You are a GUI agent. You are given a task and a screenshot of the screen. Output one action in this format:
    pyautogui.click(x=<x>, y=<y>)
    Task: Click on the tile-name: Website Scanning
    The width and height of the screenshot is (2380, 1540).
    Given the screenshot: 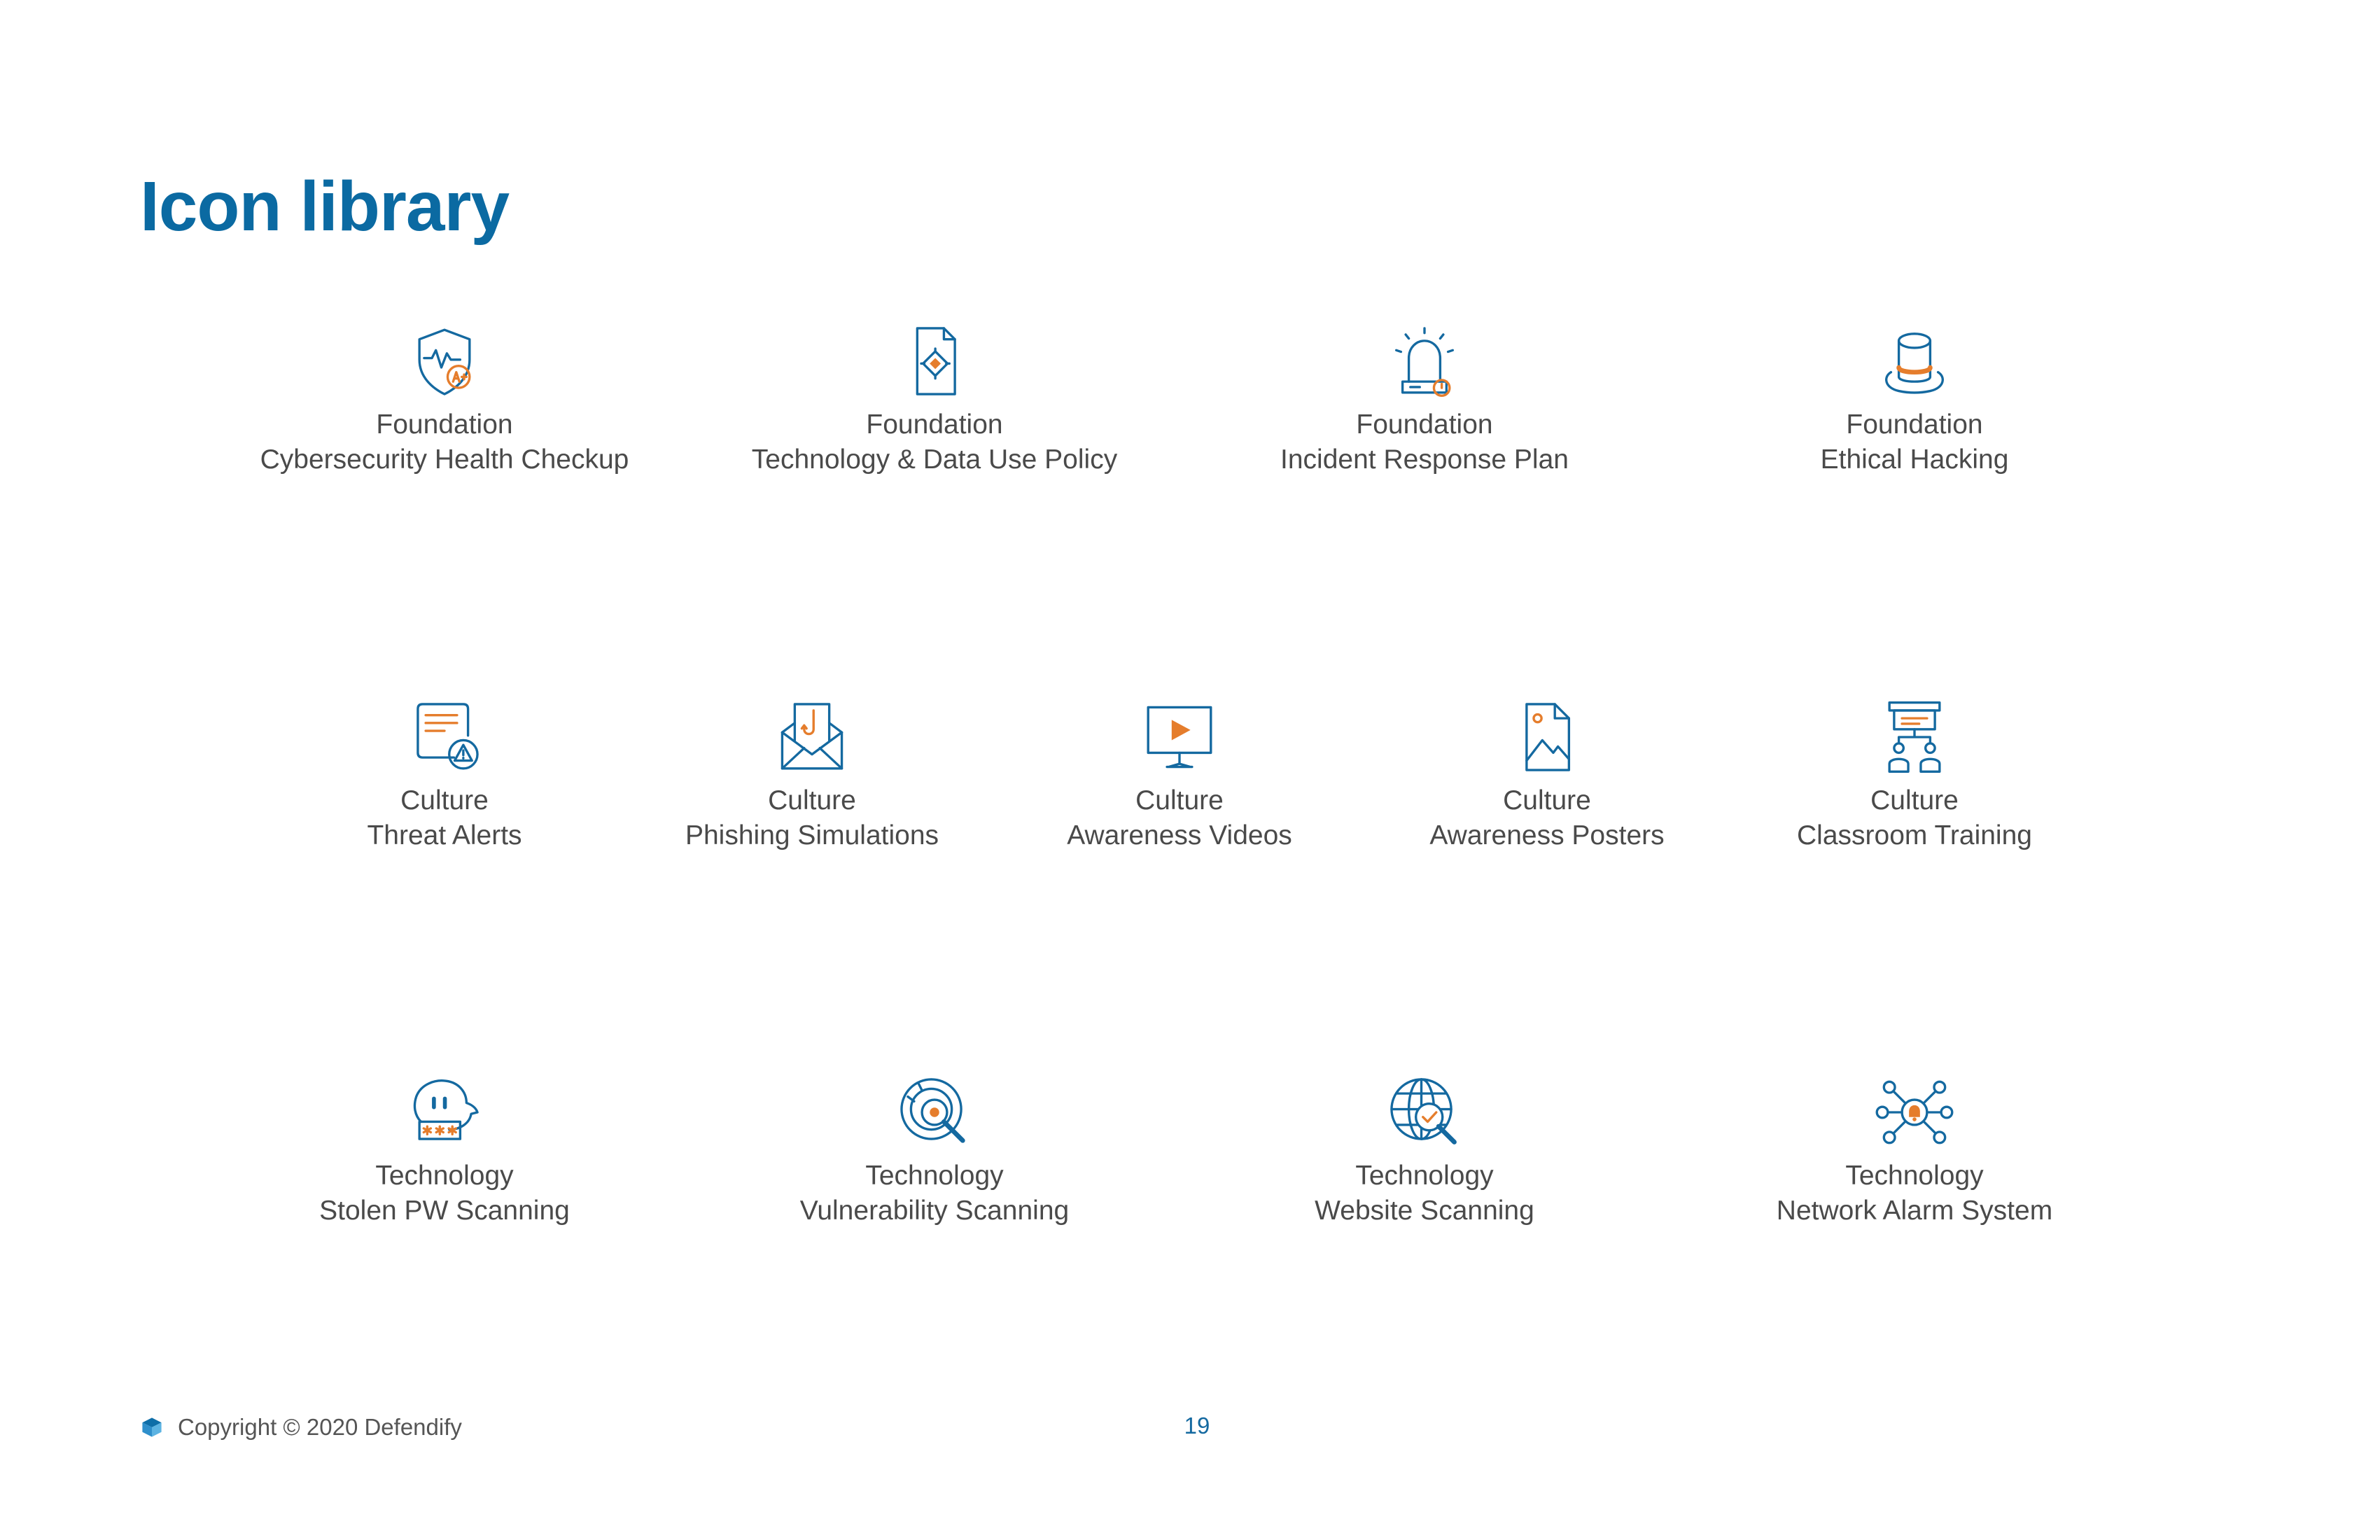 What is the action you would take?
    pyautogui.click(x=1424, y=1211)
    